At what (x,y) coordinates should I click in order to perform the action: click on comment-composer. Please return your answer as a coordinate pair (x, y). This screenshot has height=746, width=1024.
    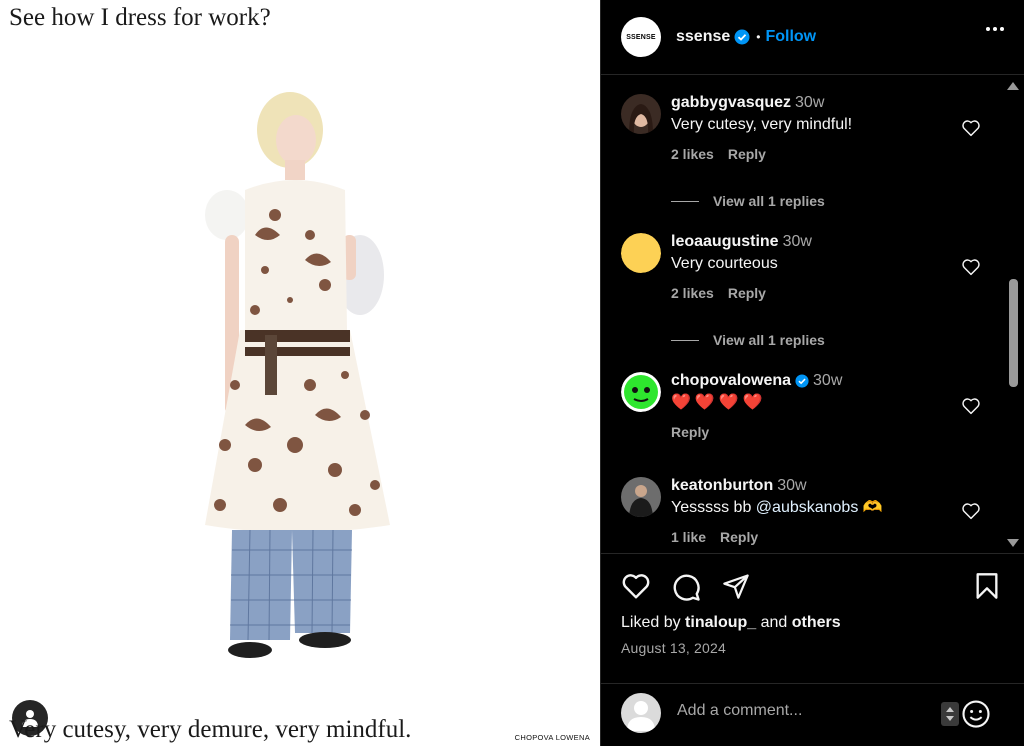
    Looking at the image, I should click on (812, 714).